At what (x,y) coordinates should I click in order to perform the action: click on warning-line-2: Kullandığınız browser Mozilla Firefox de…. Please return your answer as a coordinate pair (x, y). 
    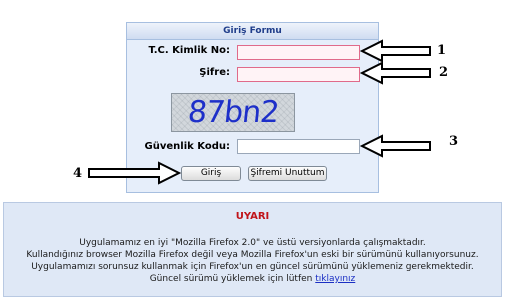
    Looking at the image, I should click on (252, 255).